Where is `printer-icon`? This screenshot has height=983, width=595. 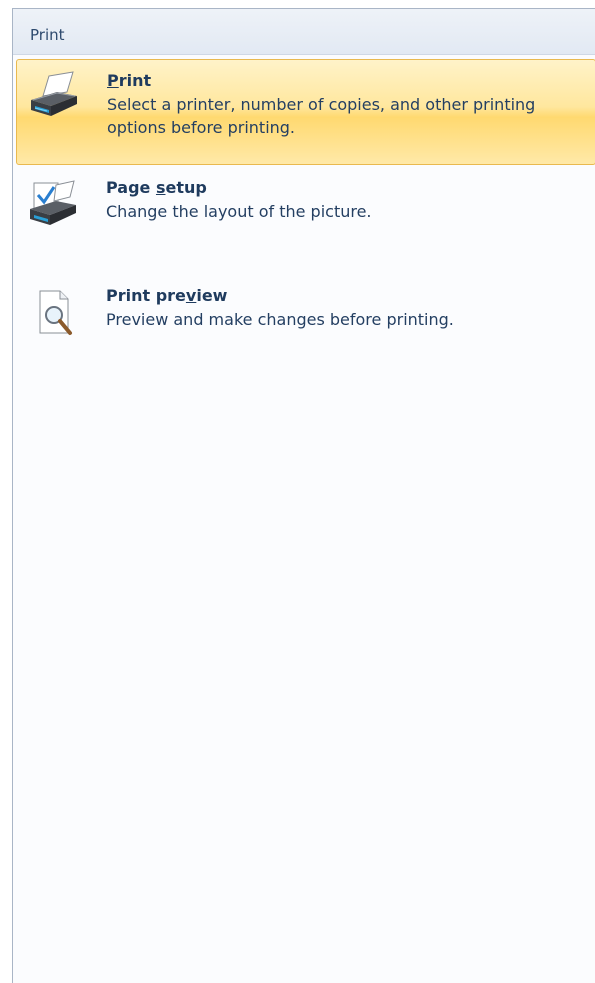 printer-icon is located at coordinates (54, 93).